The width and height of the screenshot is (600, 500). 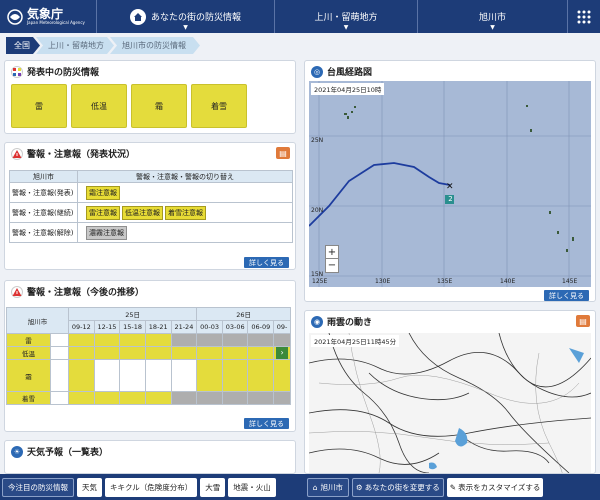 I want to click on typhoon-icon: ◎, so click(x=317, y=71).